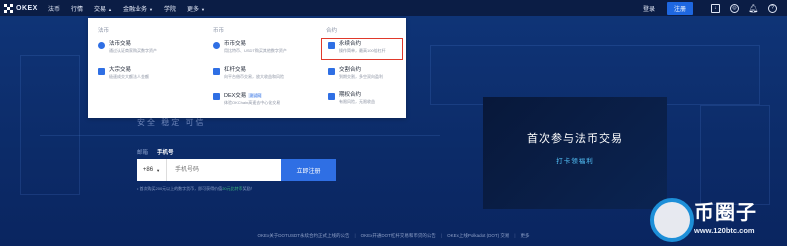 This screenshot has width=787, height=246. What do you see at coordinates (180, 188) in the screenshot?
I see `bonus-note-pre: • 首次购买200元以上的数字货币，即可获得价值` at bounding box center [180, 188].